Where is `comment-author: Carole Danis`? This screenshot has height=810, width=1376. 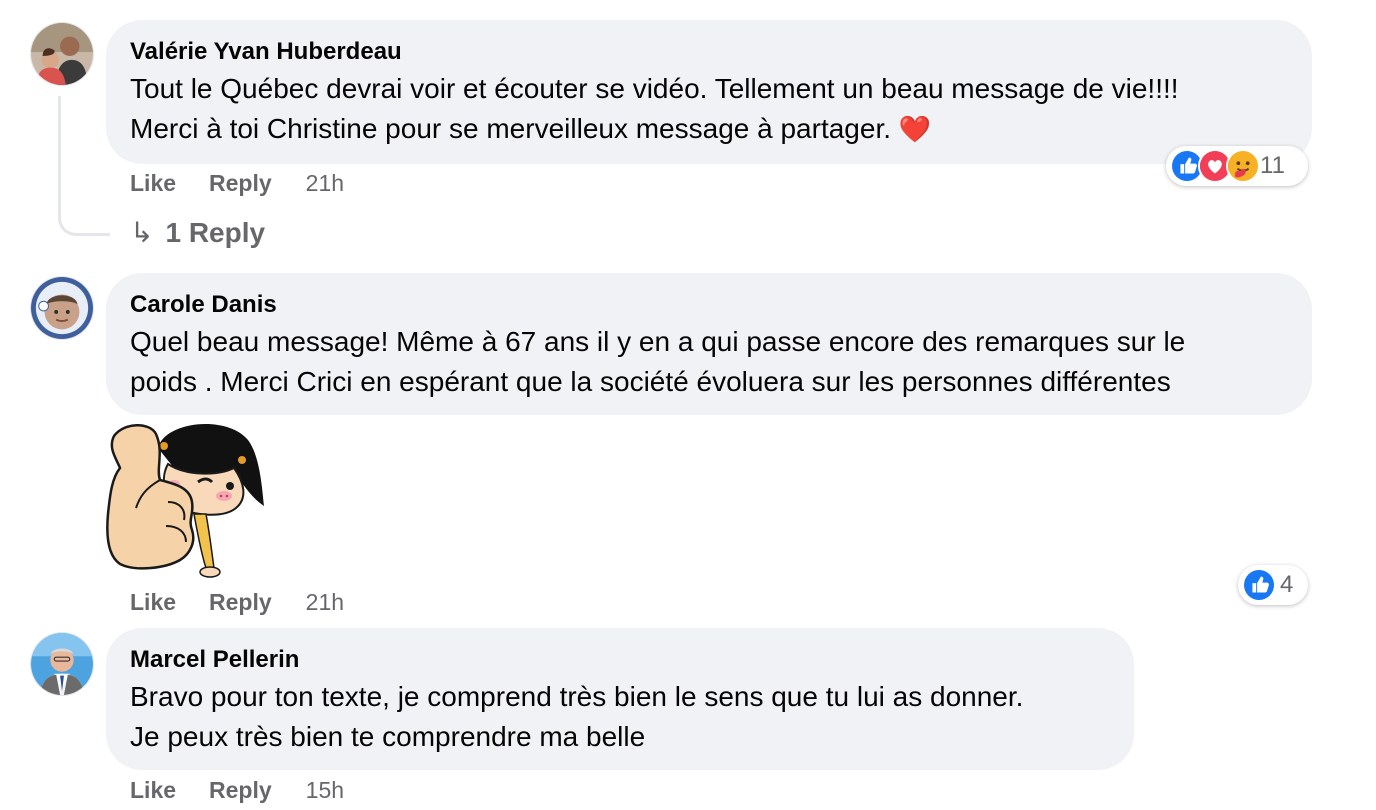 comment-author: Carole Danis is located at coordinates (709, 305).